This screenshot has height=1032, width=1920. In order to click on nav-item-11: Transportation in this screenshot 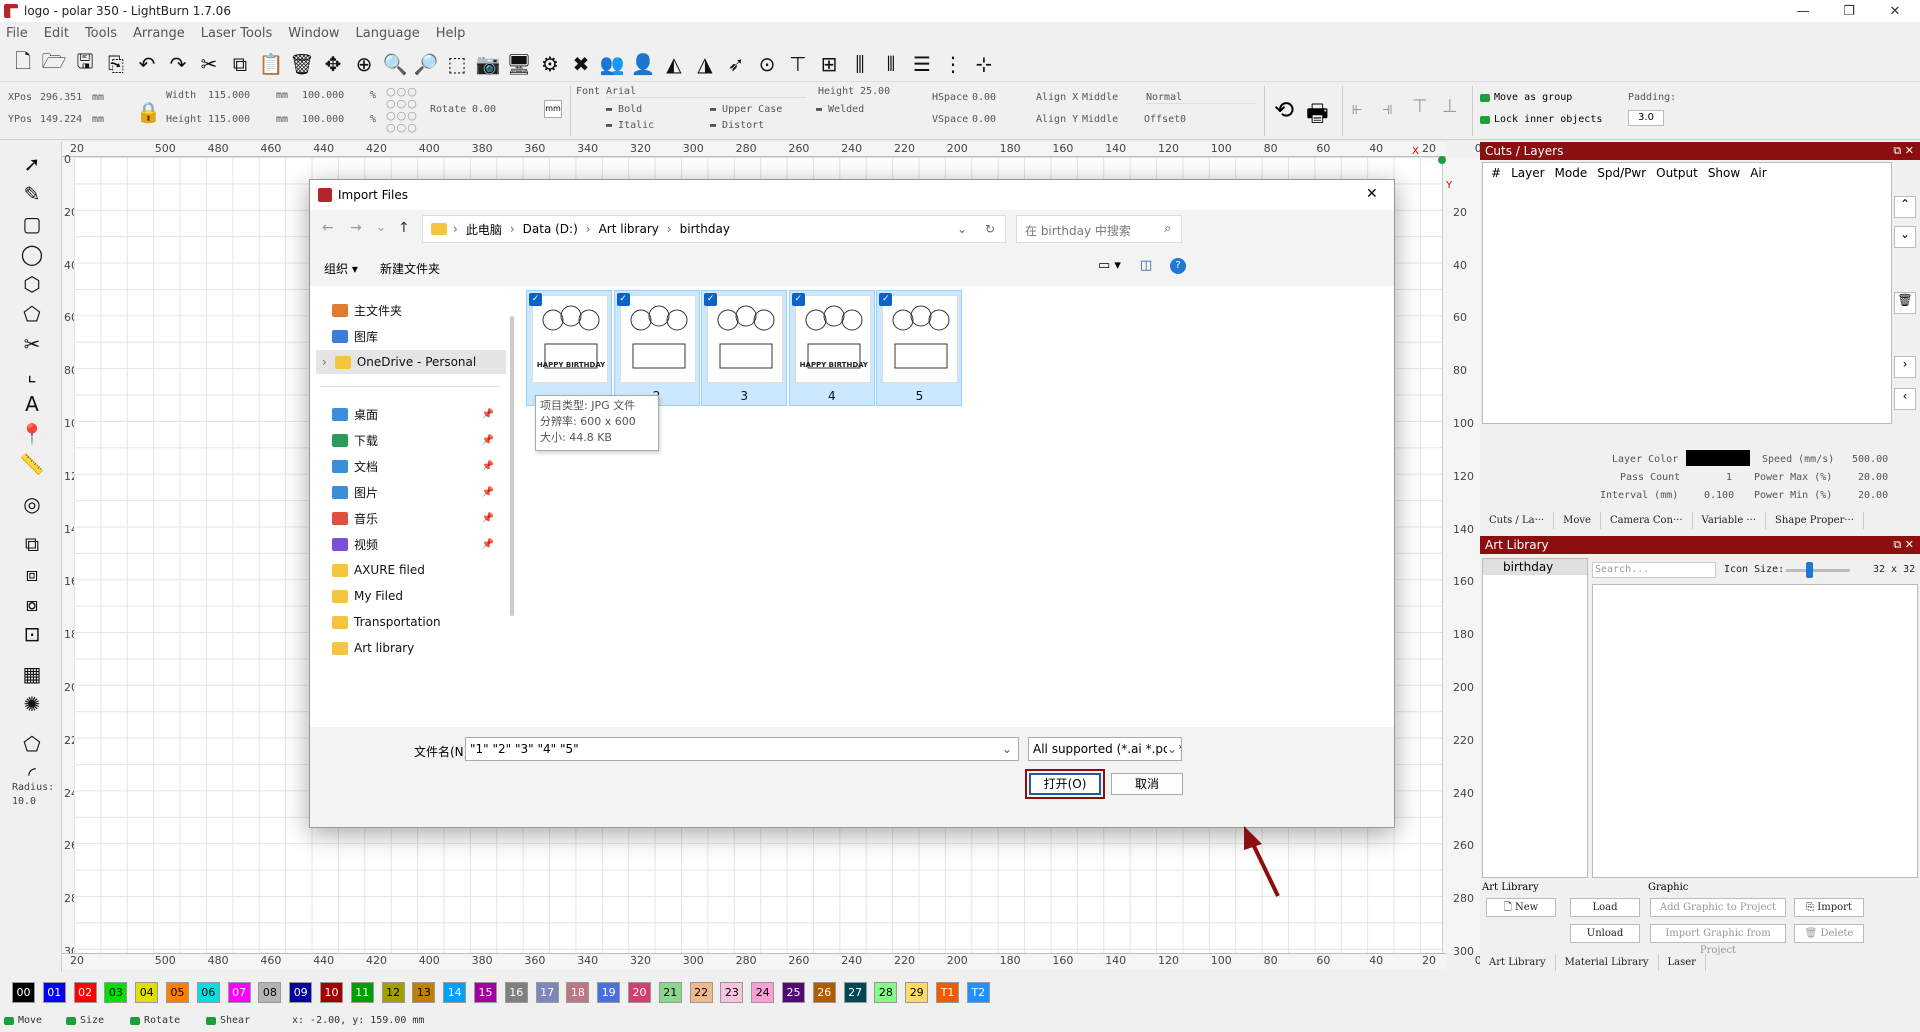, I will do `click(417, 622)`.